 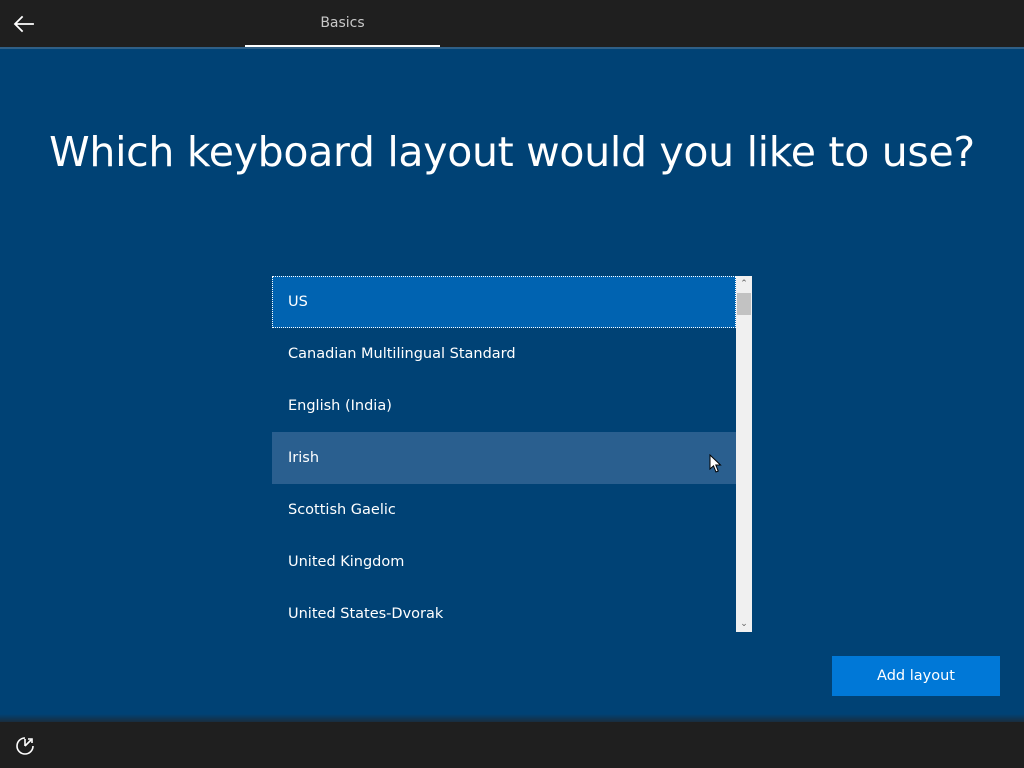 I want to click on list-scrollbar: ⌃ ⌄, so click(x=744, y=454).